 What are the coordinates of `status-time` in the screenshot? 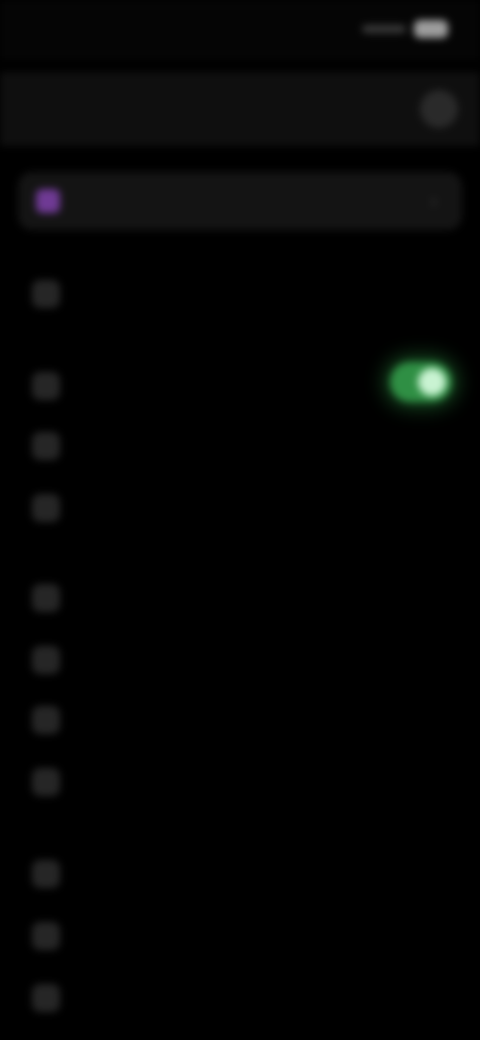 It's located at (76, 29).